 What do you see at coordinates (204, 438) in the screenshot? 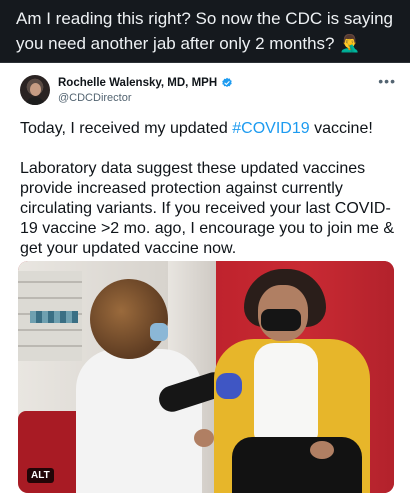
I see `photo-hand` at bounding box center [204, 438].